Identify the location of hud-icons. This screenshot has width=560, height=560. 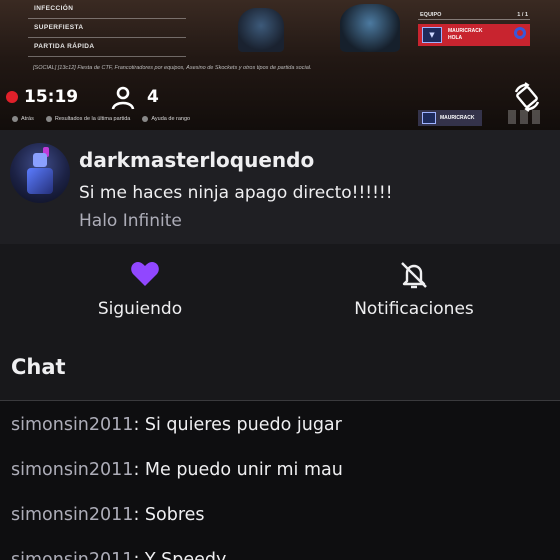
(524, 117).